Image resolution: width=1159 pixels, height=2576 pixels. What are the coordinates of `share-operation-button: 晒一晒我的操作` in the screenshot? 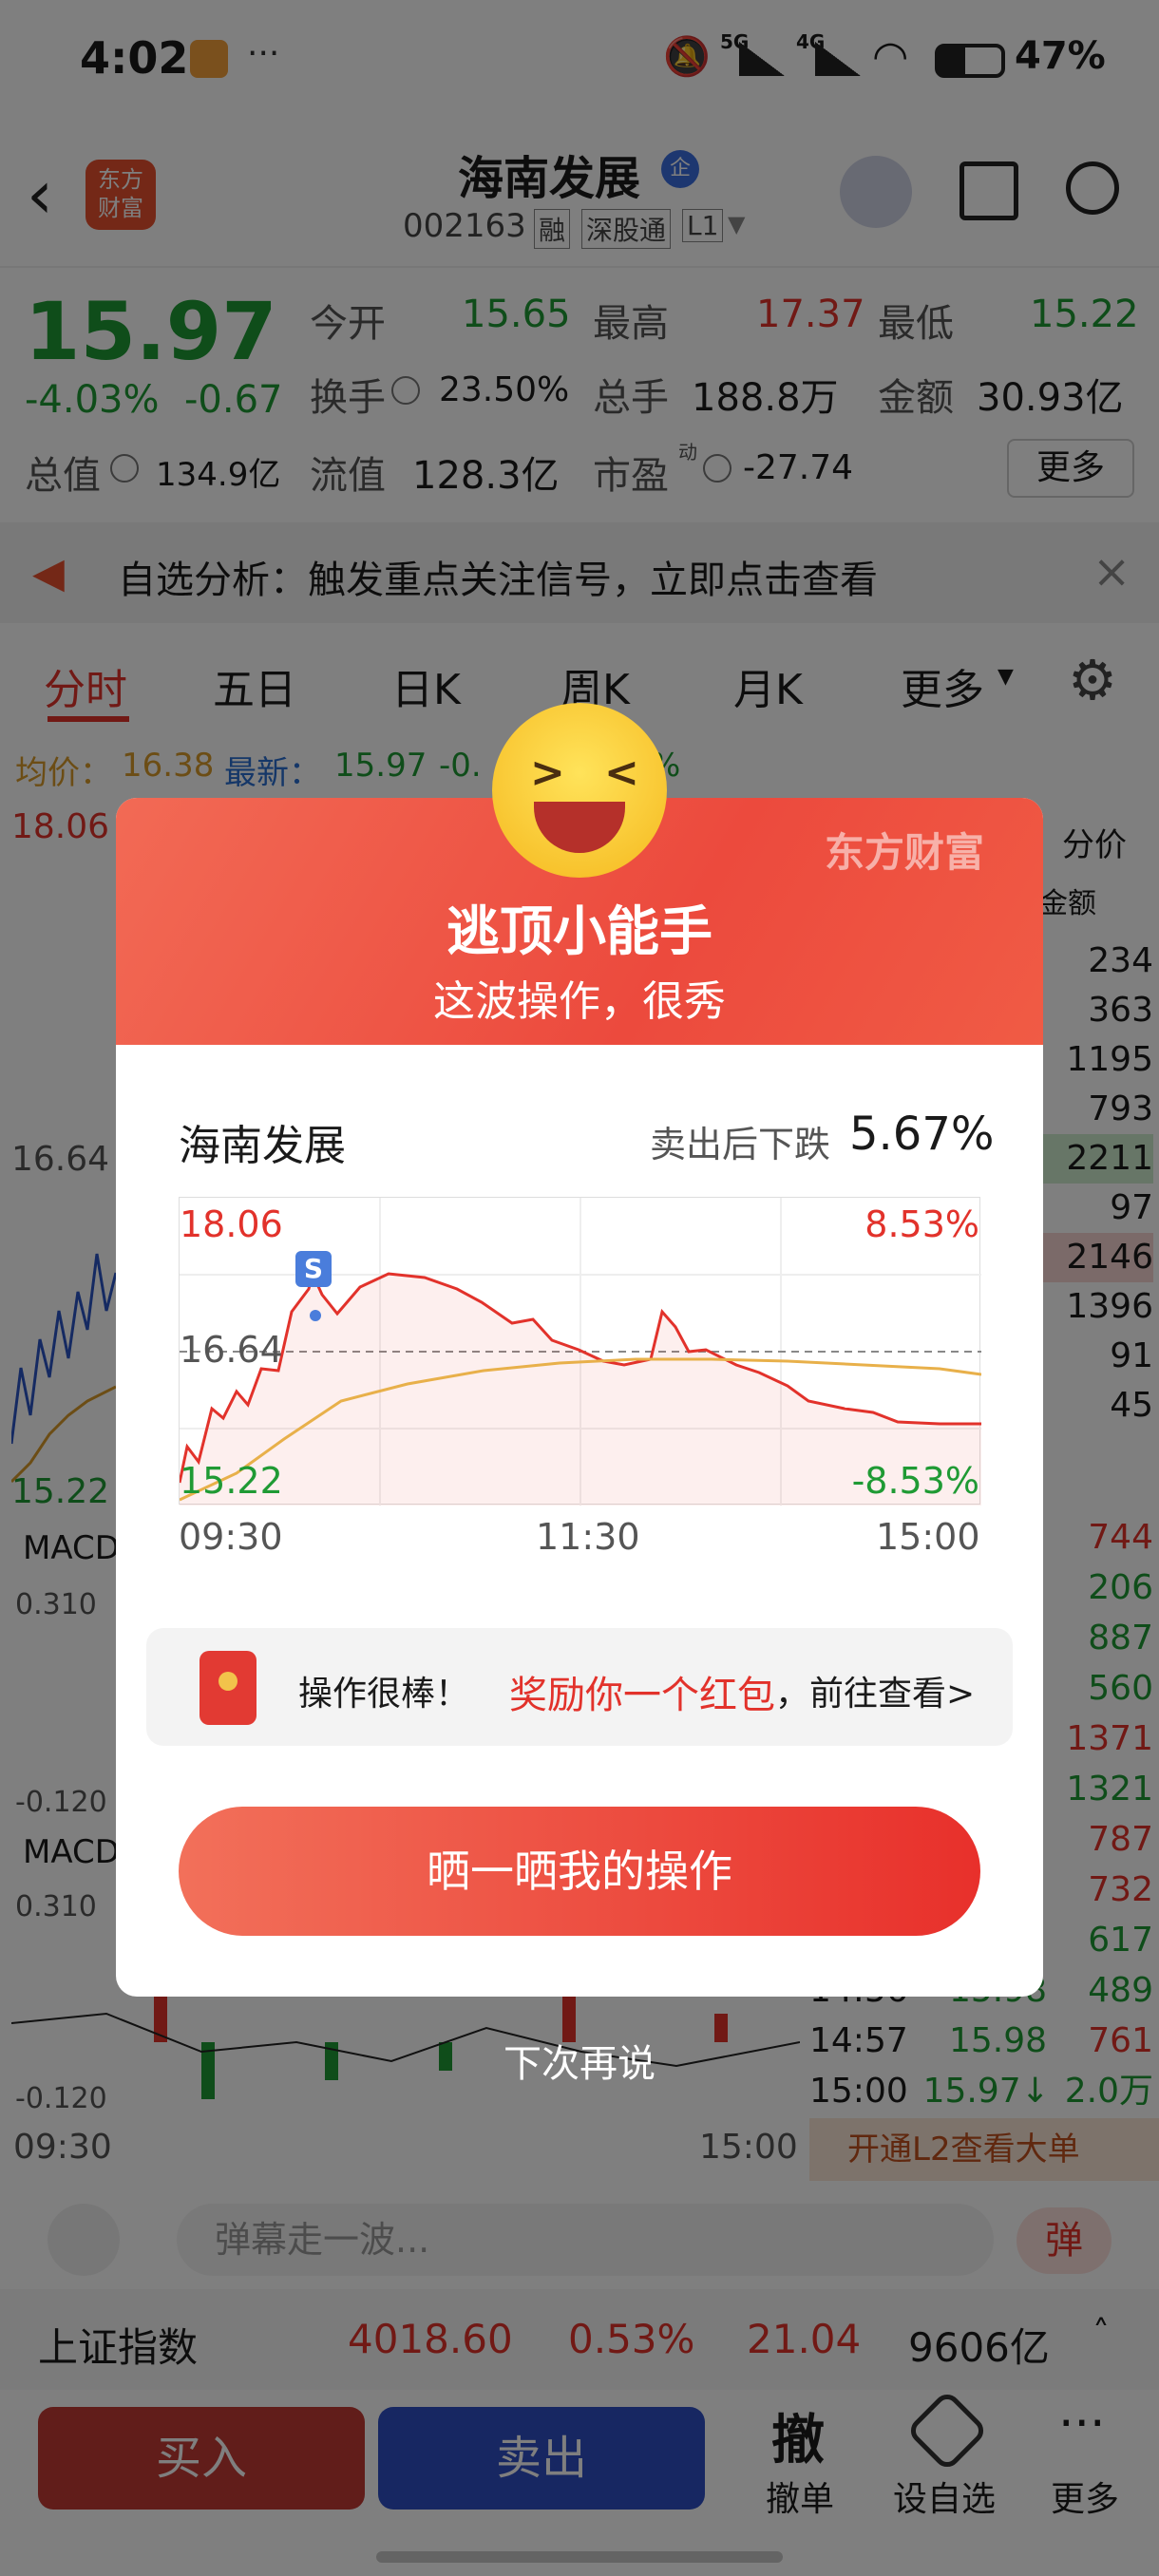 It's located at (579, 1871).